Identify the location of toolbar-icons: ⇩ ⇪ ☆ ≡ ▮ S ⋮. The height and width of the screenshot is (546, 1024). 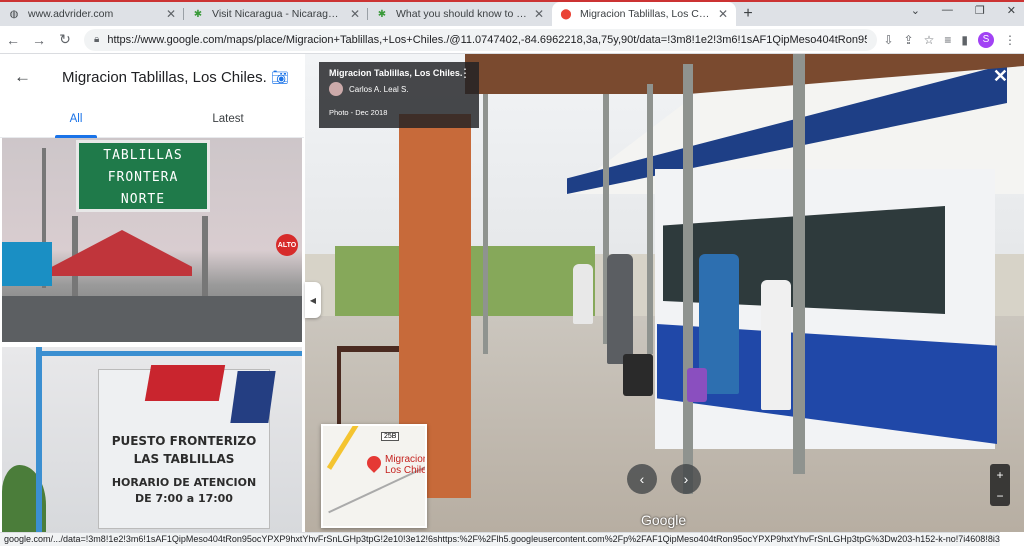
(953, 39).